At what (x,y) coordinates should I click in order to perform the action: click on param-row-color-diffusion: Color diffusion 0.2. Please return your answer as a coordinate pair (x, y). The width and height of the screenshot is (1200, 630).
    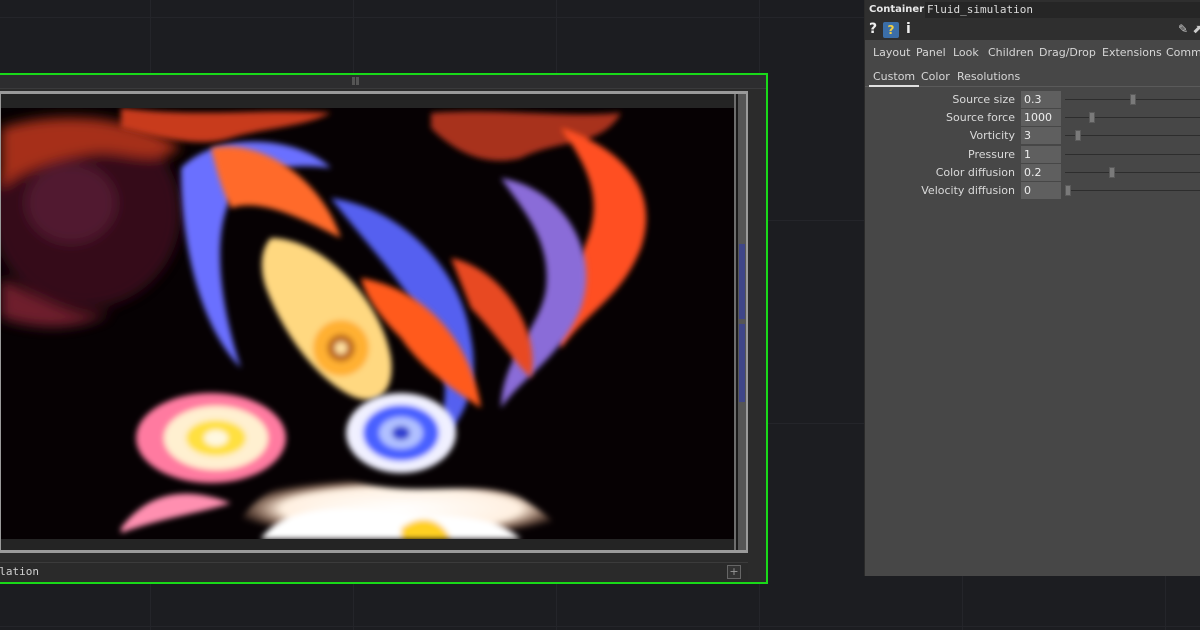
    Looking at the image, I should click on (1032, 172).